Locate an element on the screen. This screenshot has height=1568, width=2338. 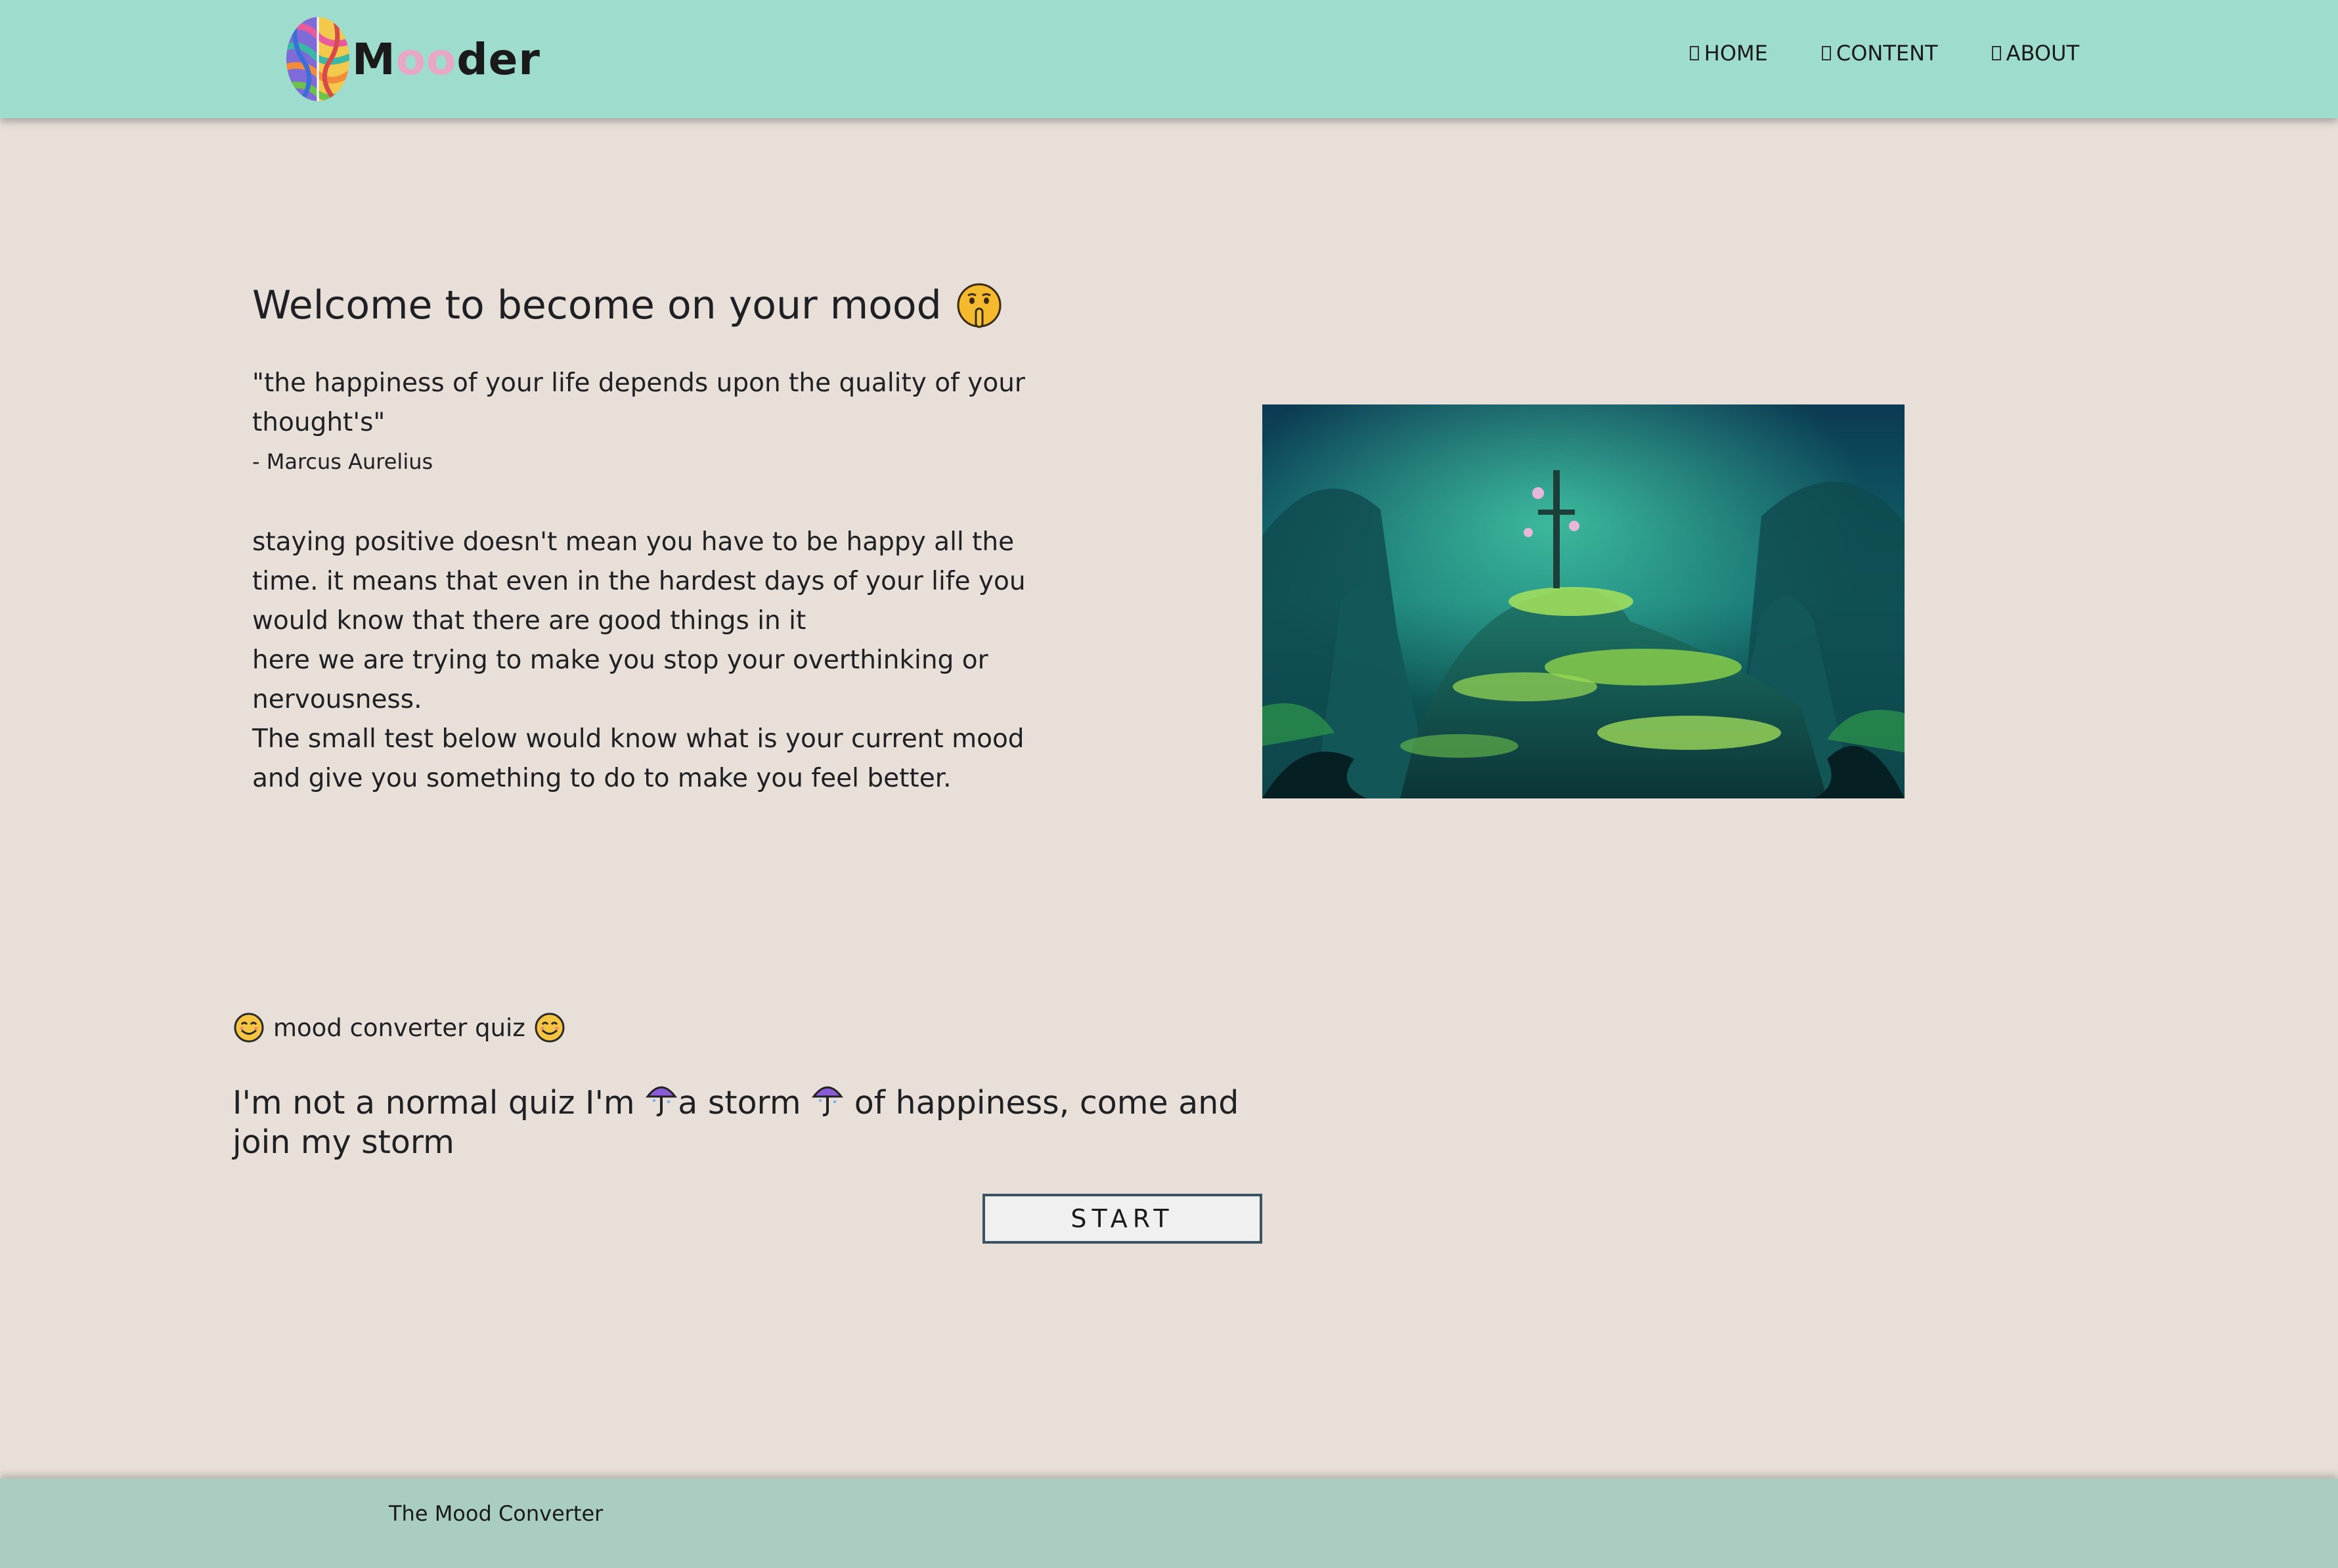
page-title: Welcome to become on your mood is located at coordinates (627, 305).